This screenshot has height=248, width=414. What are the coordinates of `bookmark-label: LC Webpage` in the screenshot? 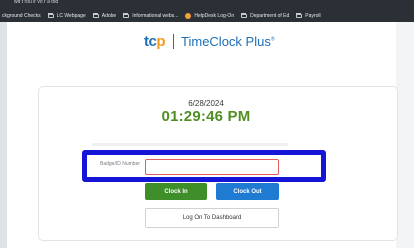 It's located at (71, 15).